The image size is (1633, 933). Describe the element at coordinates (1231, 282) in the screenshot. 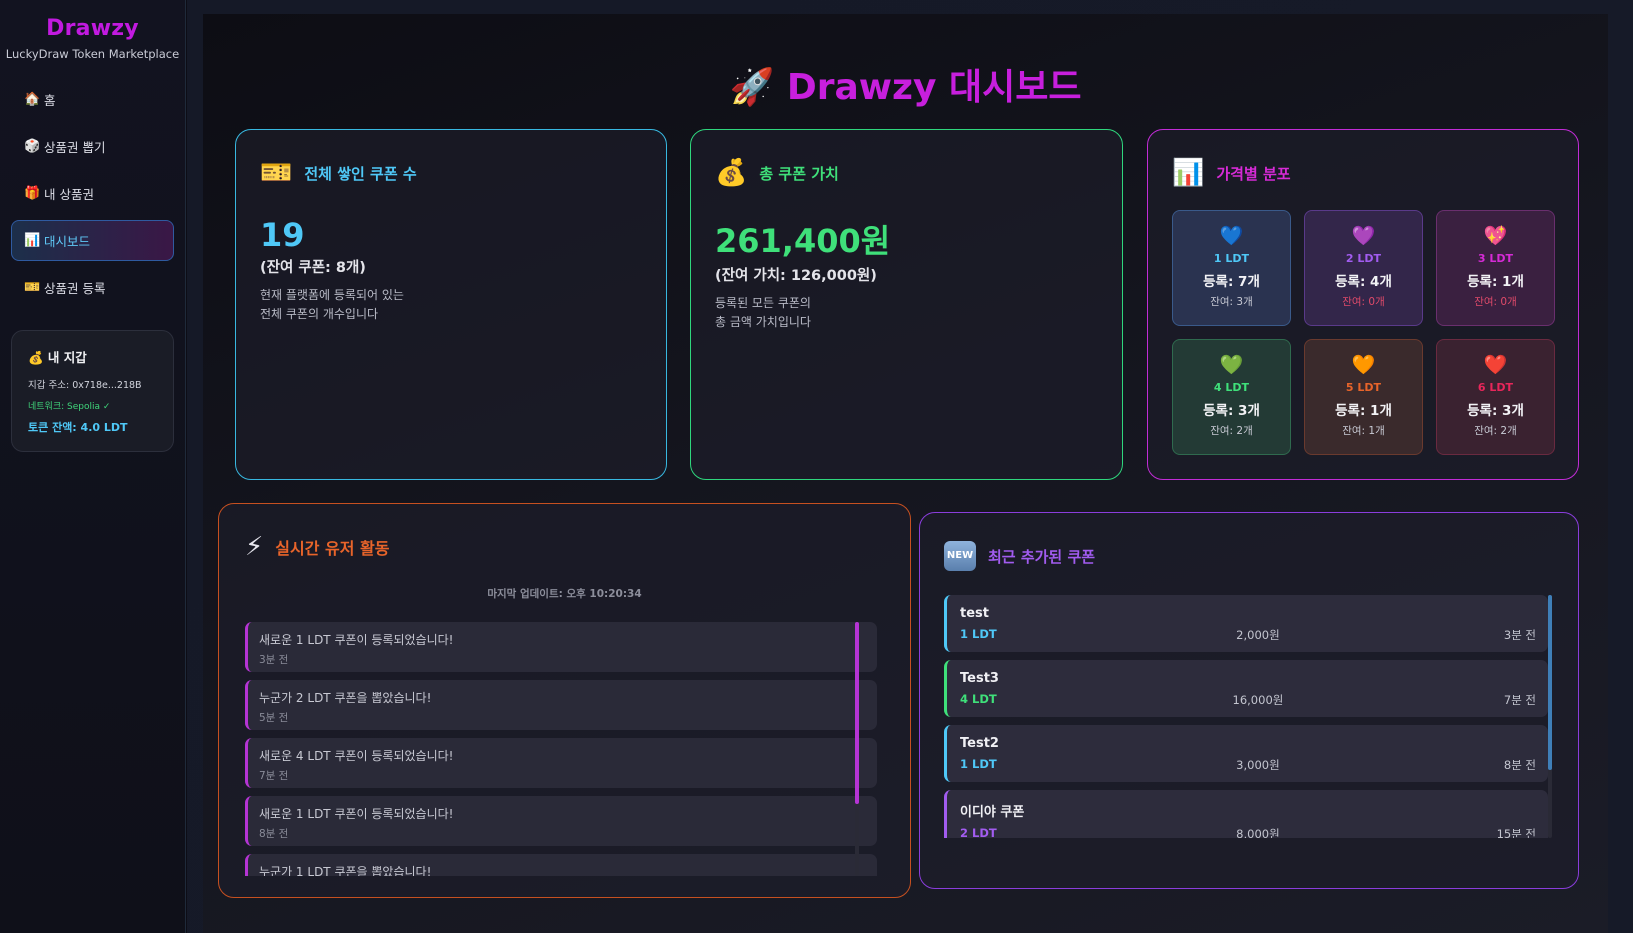

I see `tier-registered: 등록: 7개` at that location.